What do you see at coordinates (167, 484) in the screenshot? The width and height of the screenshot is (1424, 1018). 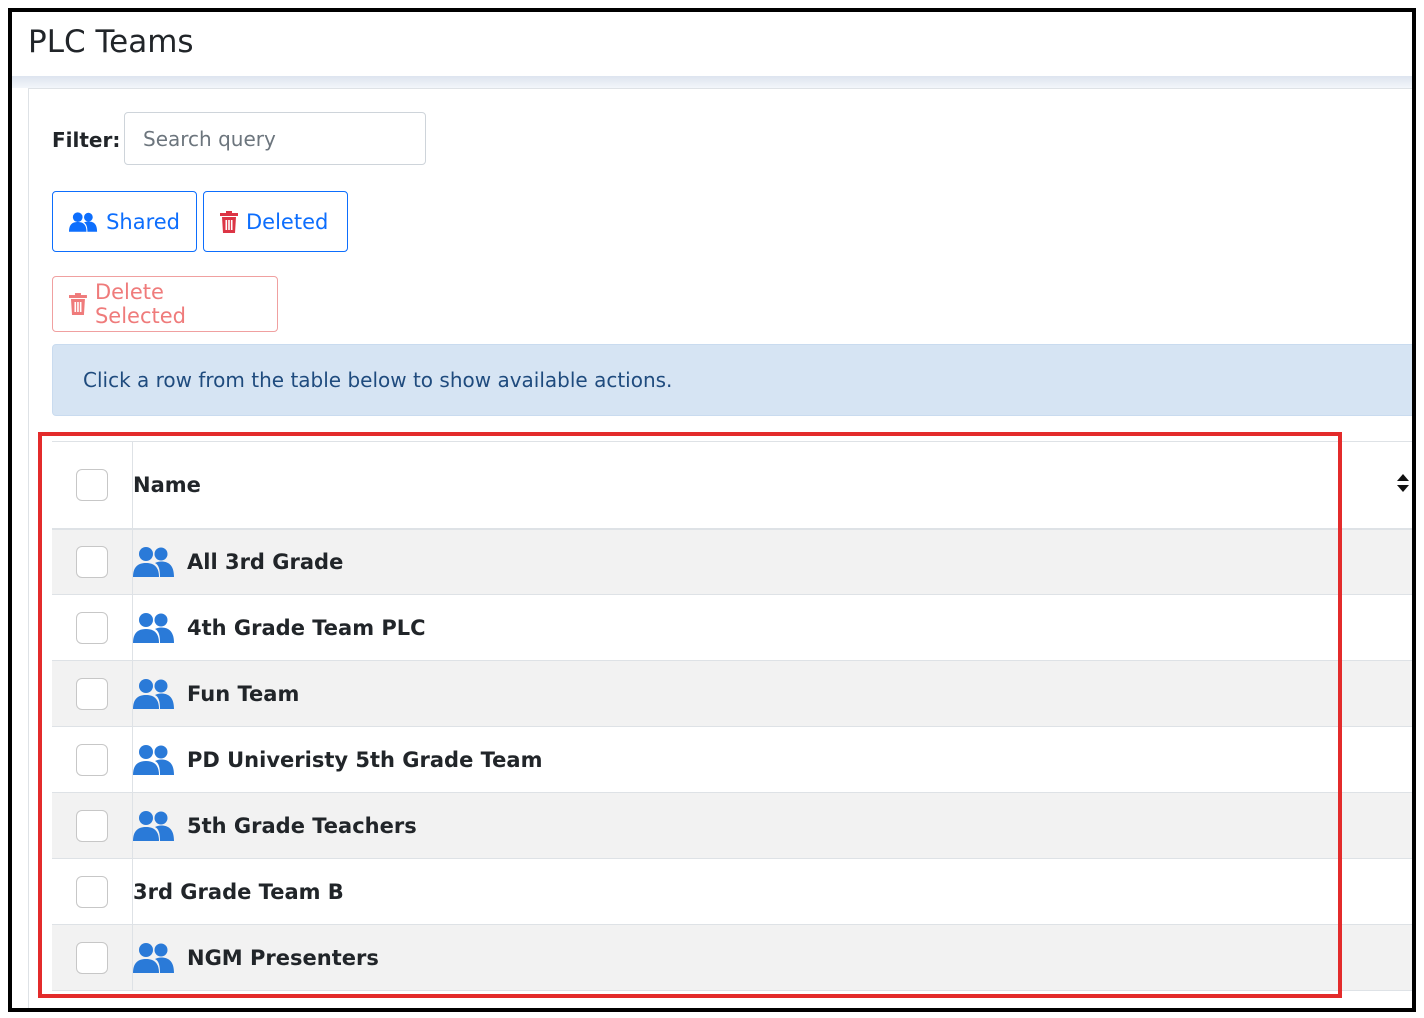 I see `column-header-label: Name` at bounding box center [167, 484].